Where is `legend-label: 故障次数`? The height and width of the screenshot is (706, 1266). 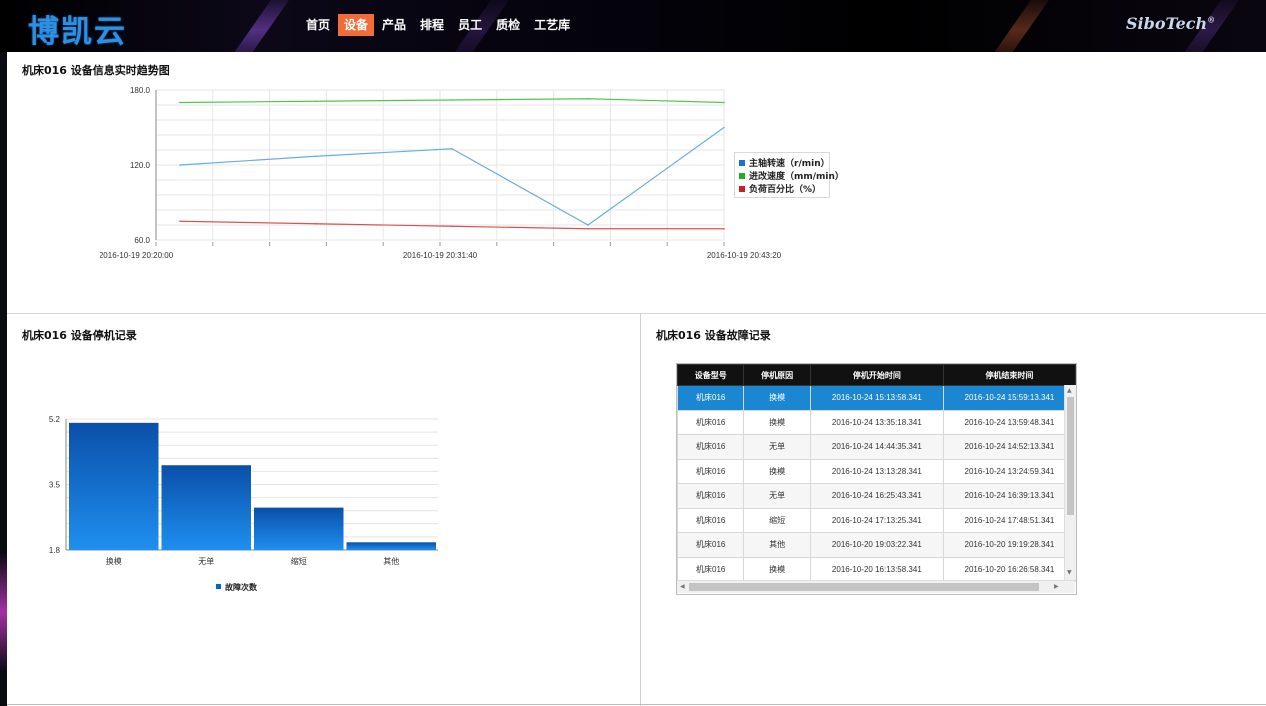 legend-label: 故障次数 is located at coordinates (241, 587).